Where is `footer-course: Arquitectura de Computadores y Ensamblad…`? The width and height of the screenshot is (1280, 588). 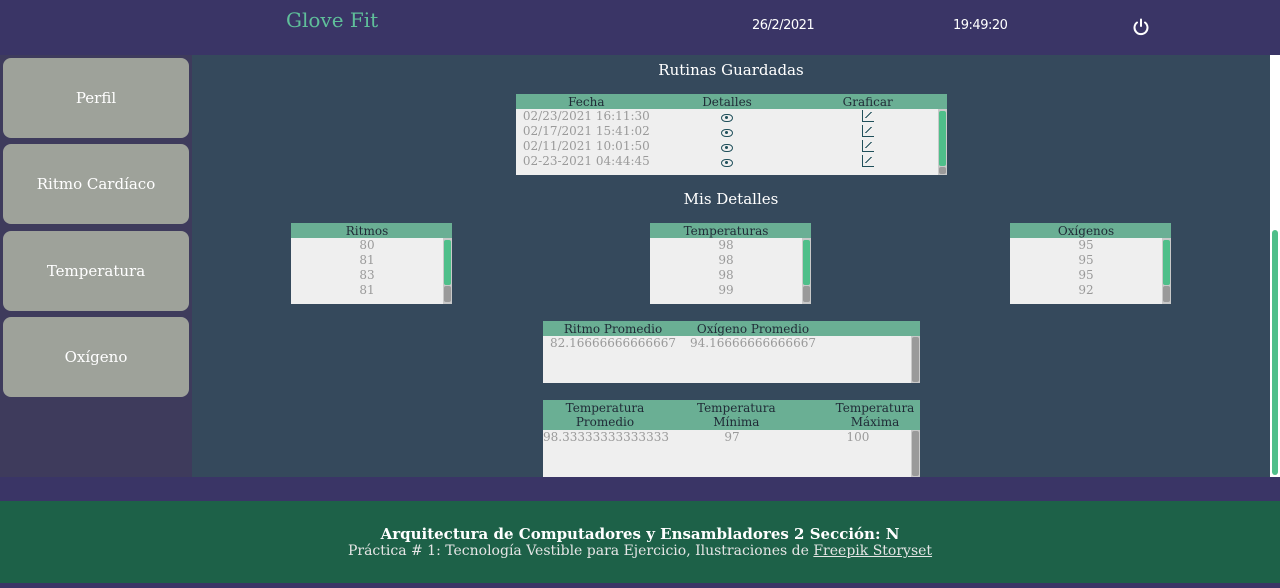 footer-course: Arquitectura de Computadores y Ensamblad… is located at coordinates (640, 534).